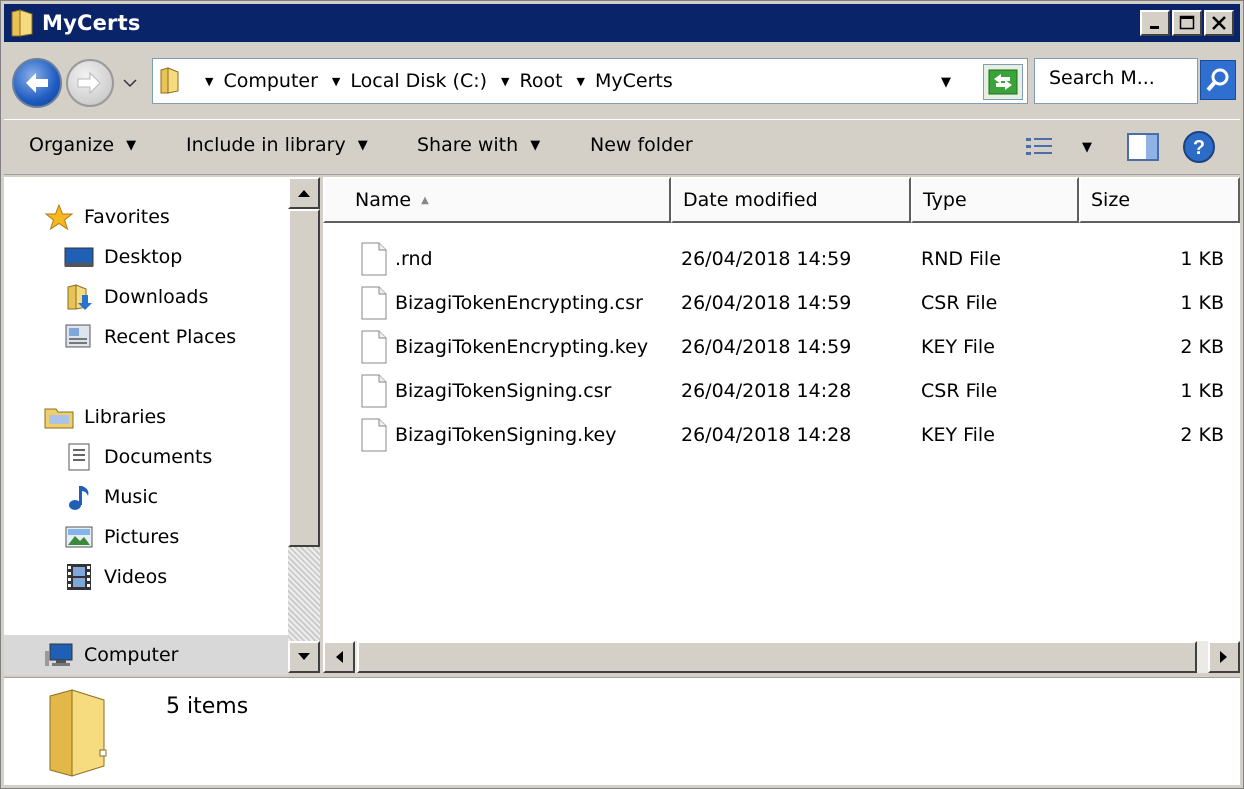 The image size is (1244, 789). Describe the element at coordinates (1143, 149) in the screenshot. I see `preview-pane-button` at that location.